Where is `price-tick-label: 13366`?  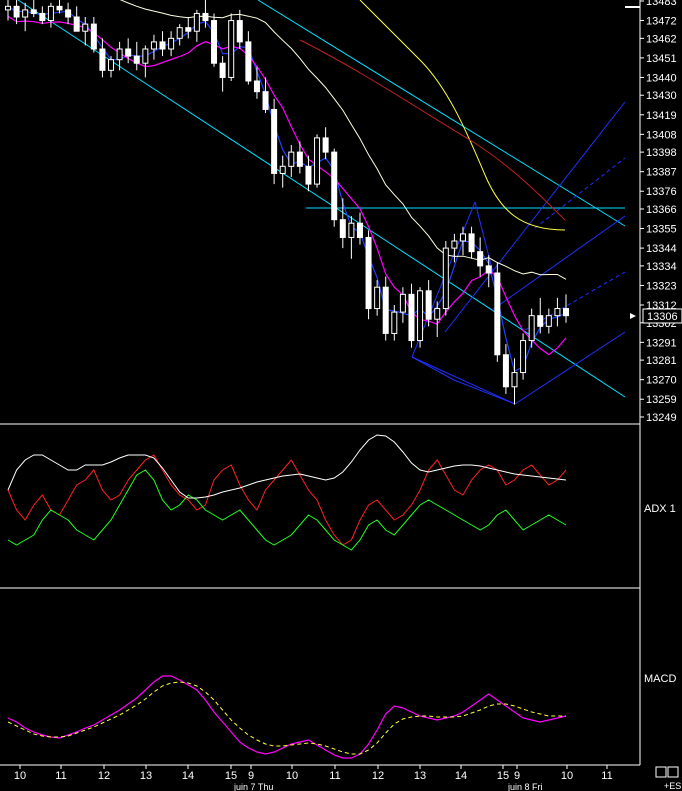
price-tick-label: 13366 is located at coordinates (661, 210).